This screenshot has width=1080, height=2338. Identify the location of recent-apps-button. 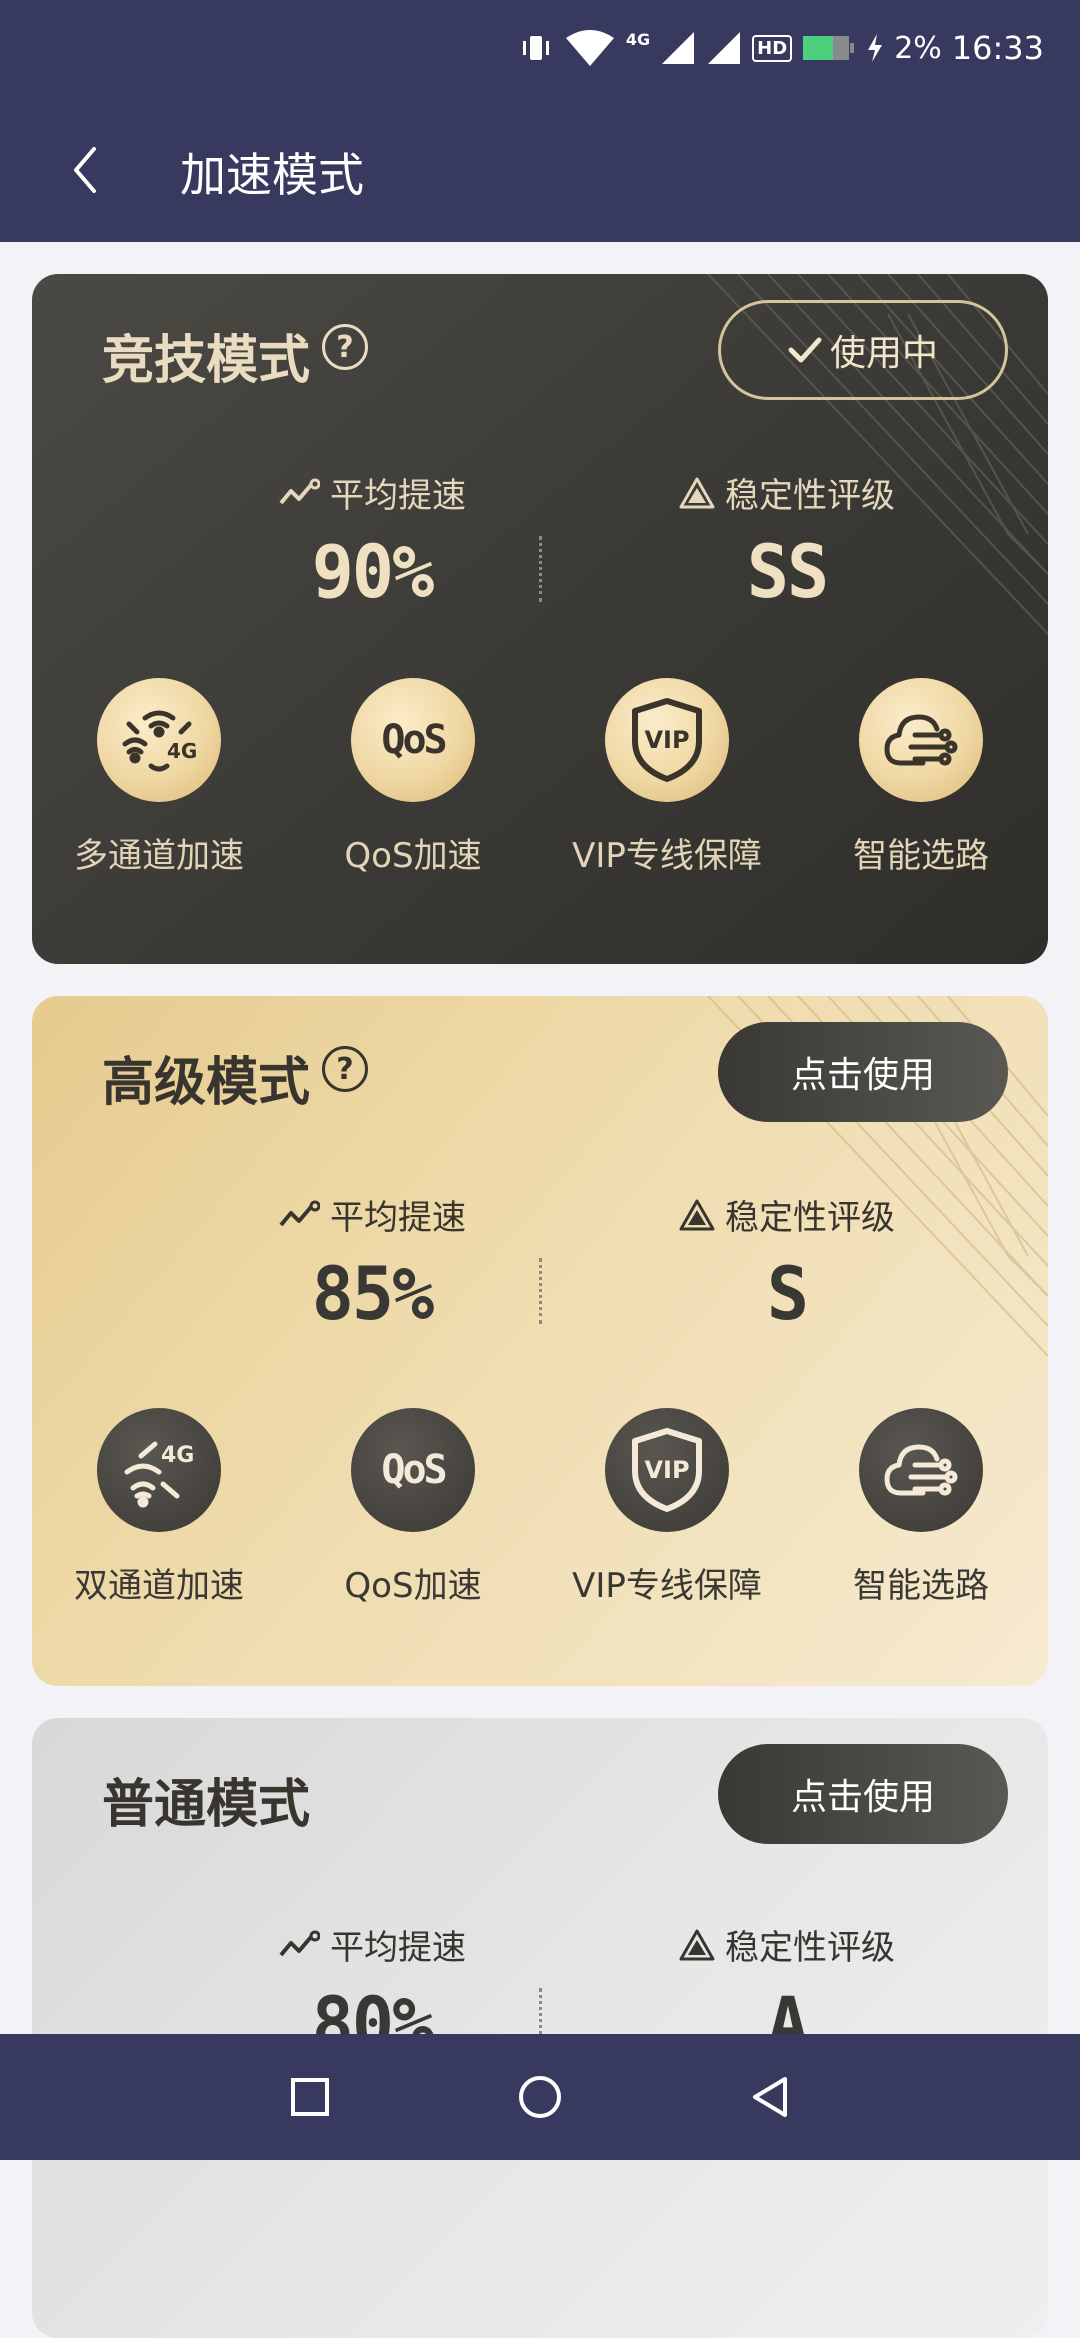
(310, 2097).